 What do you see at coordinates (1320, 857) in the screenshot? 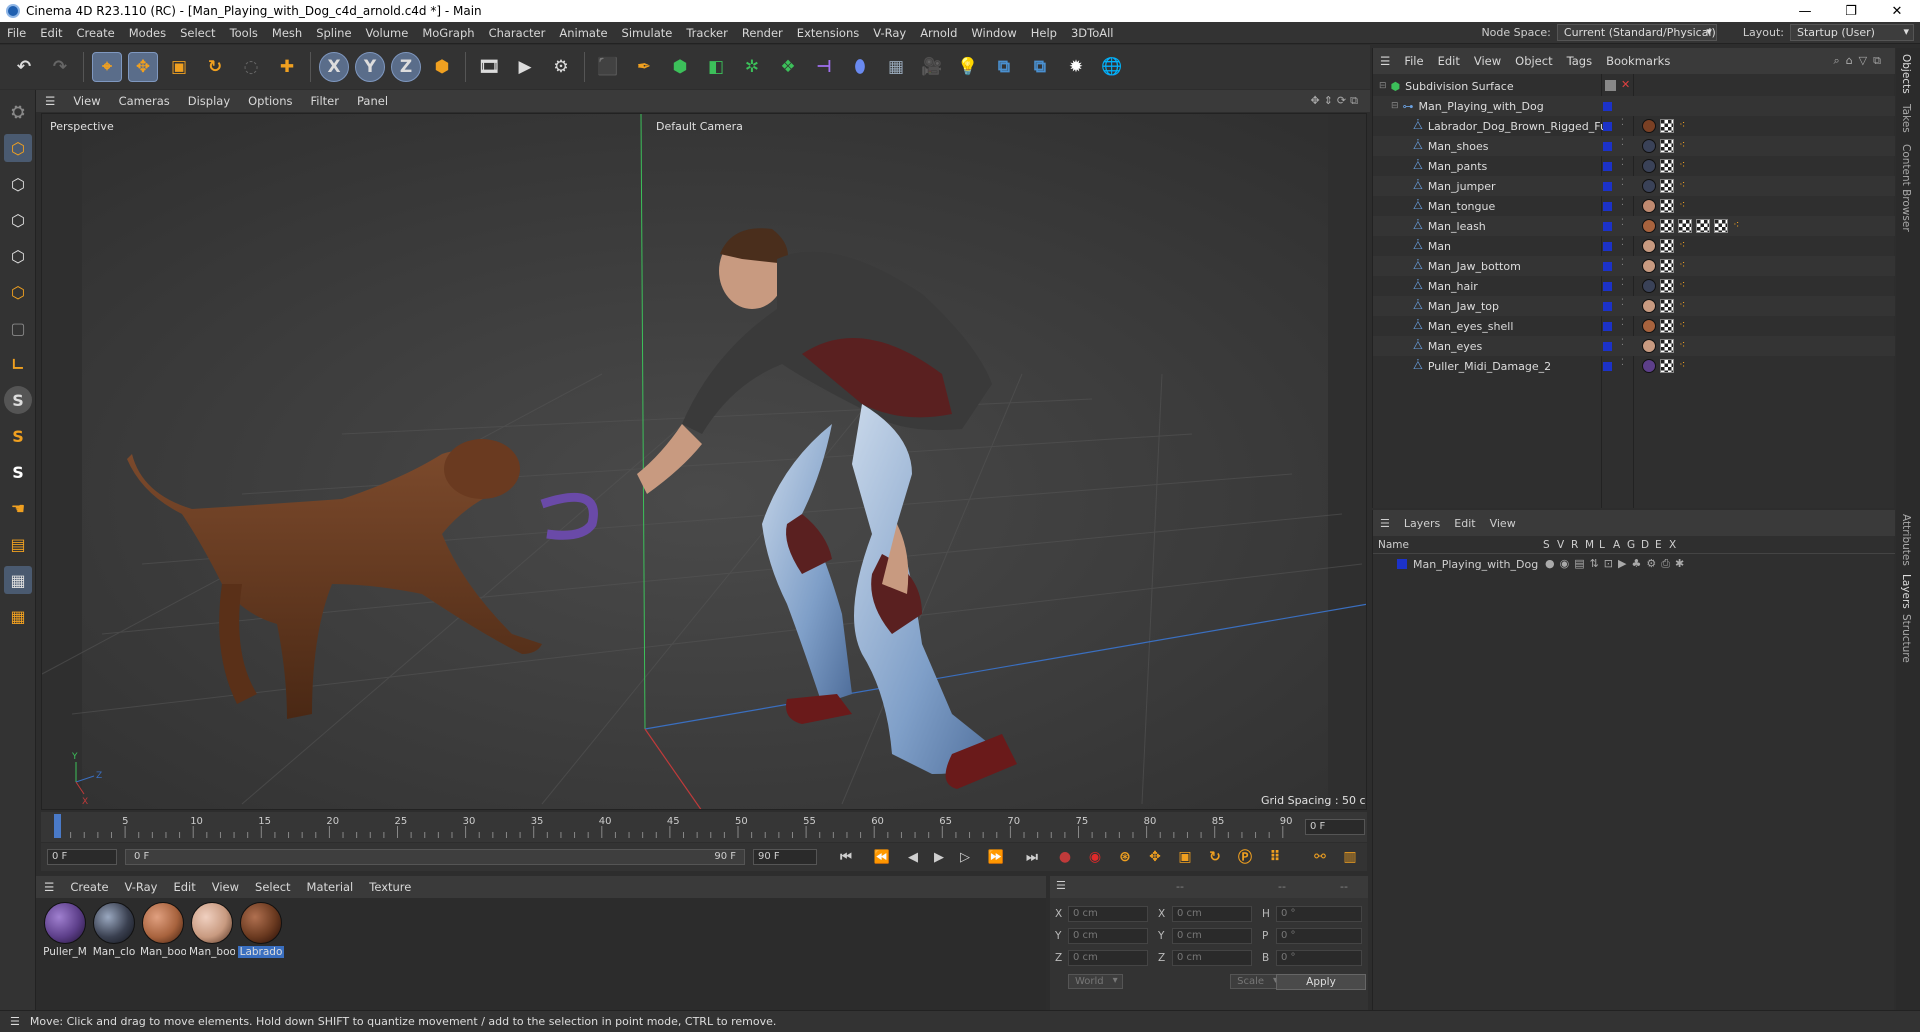
I see `motion-system-icon: ⚯` at bounding box center [1320, 857].